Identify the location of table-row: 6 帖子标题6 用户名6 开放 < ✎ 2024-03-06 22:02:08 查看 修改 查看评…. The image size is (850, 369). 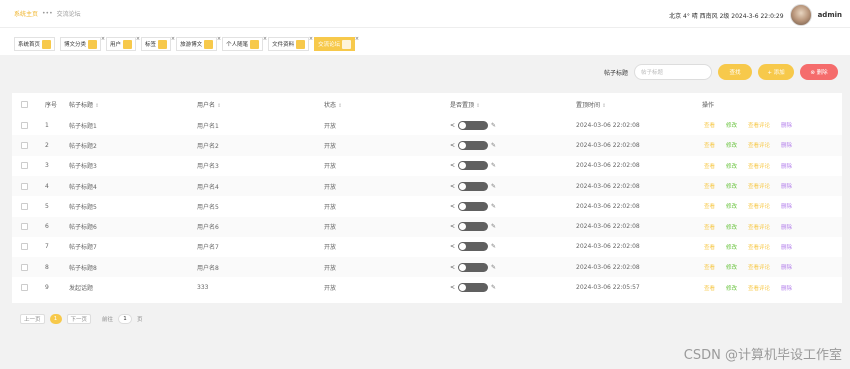
(427, 226).